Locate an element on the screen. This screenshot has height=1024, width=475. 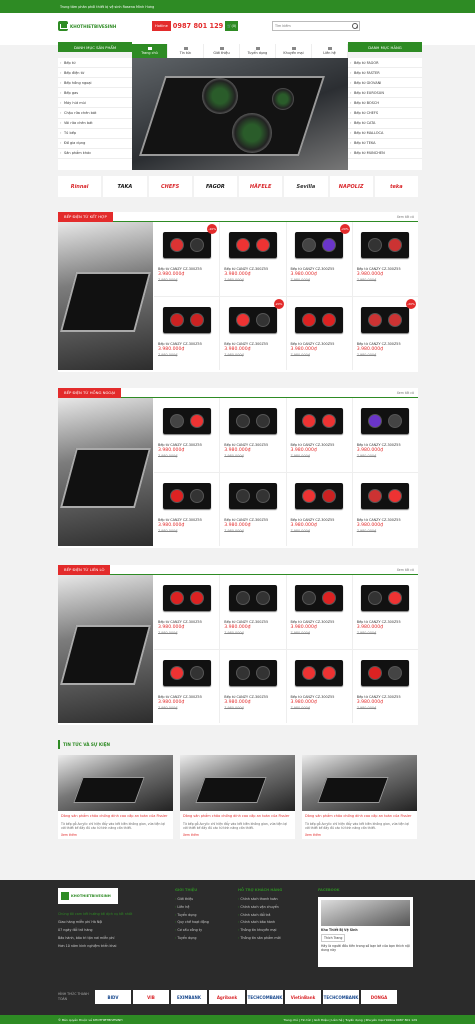
brand-item: Bếp từ CATA is located at coordinates (385, 124).